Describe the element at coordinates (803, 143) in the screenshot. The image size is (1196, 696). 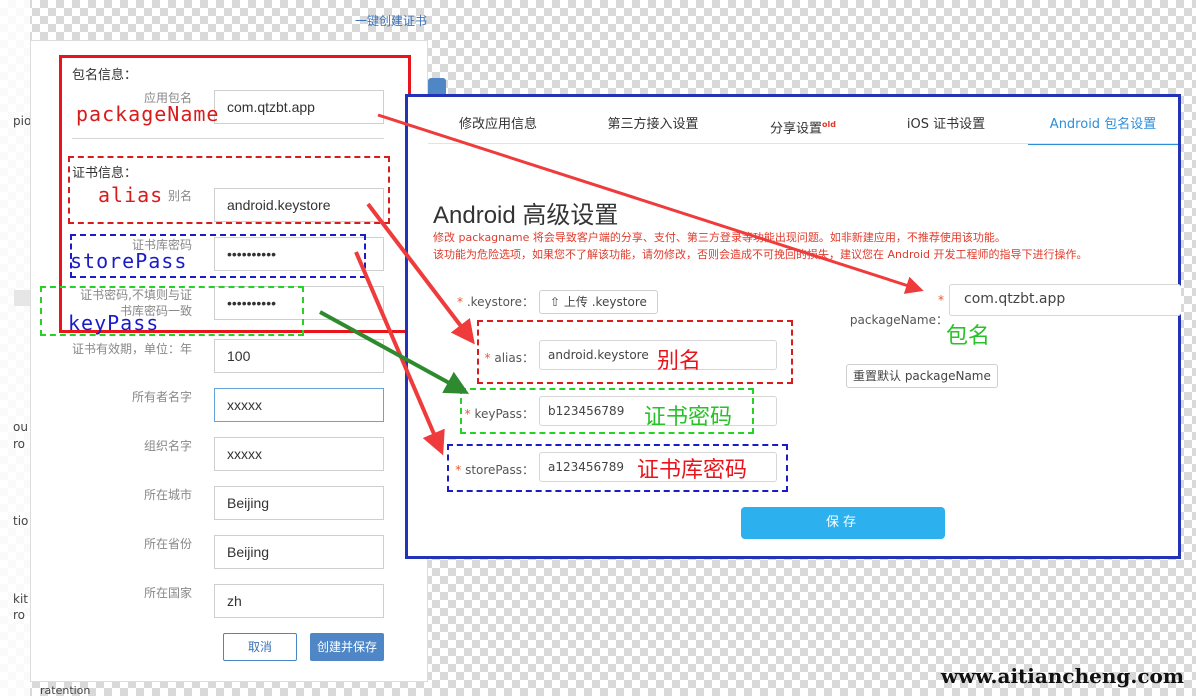
I see `tabs-divider` at that location.